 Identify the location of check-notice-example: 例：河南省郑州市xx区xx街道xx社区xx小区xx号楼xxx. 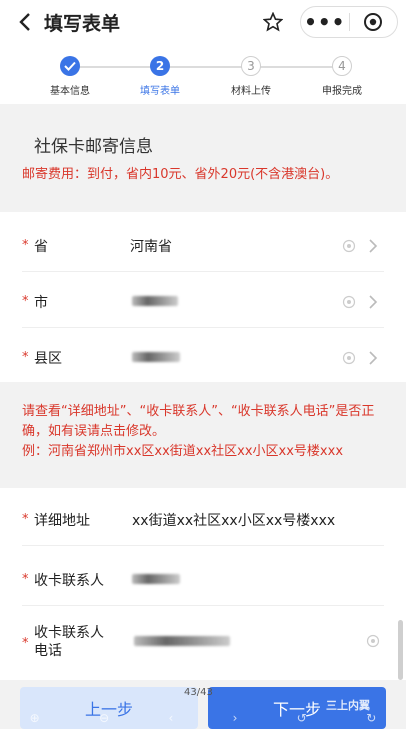
(183, 451).